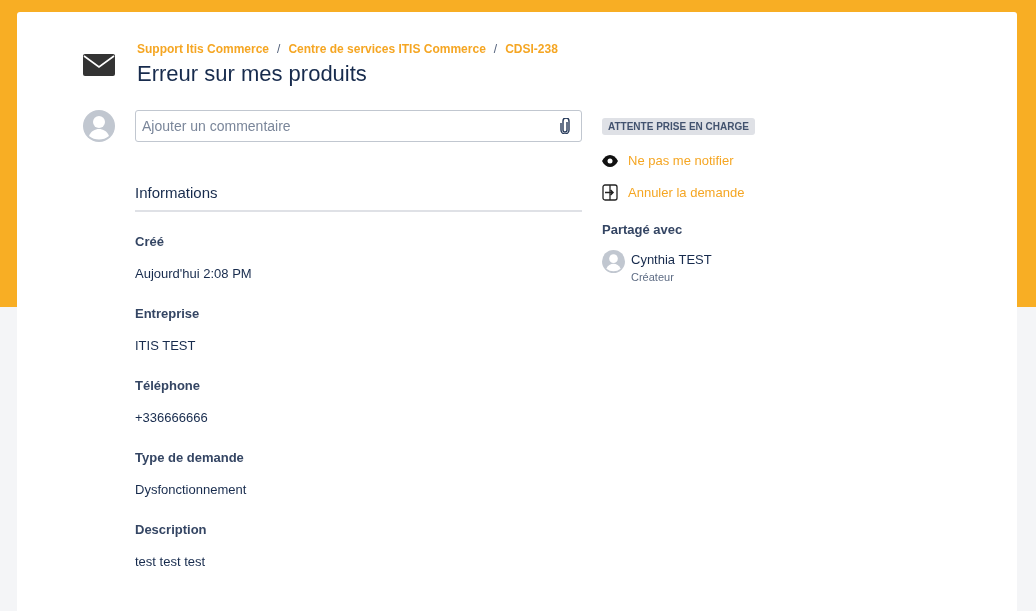 Image resolution: width=1036 pixels, height=611 pixels. I want to click on eye-icon, so click(610, 160).